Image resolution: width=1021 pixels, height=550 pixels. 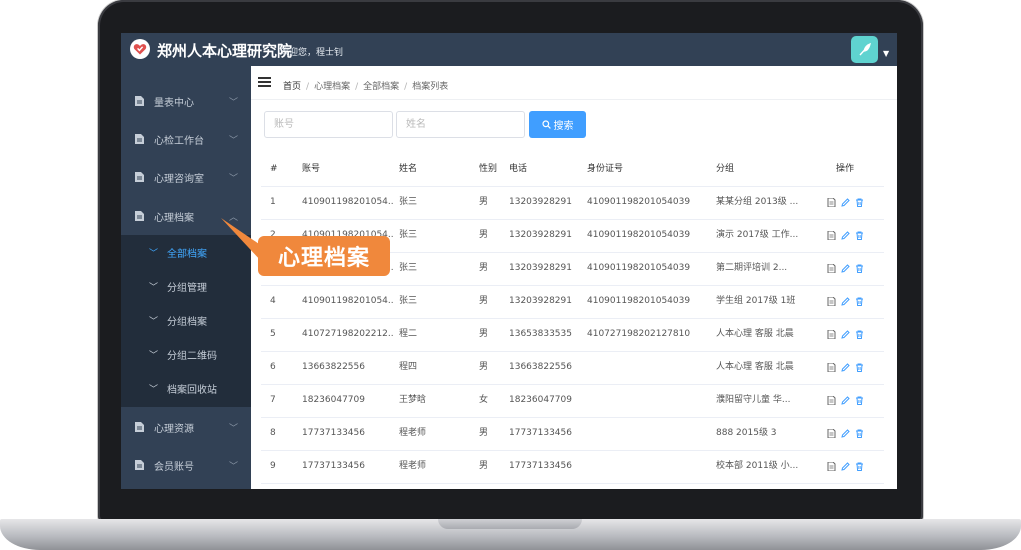 I want to click on sidebar-subitem-label: 分组二维码, so click(x=192, y=356).